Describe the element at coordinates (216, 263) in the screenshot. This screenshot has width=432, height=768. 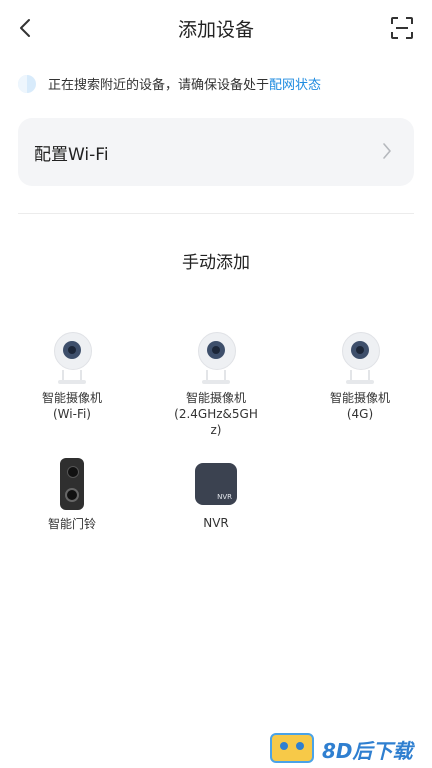
I see `manual-add-title: 手动添加` at that location.